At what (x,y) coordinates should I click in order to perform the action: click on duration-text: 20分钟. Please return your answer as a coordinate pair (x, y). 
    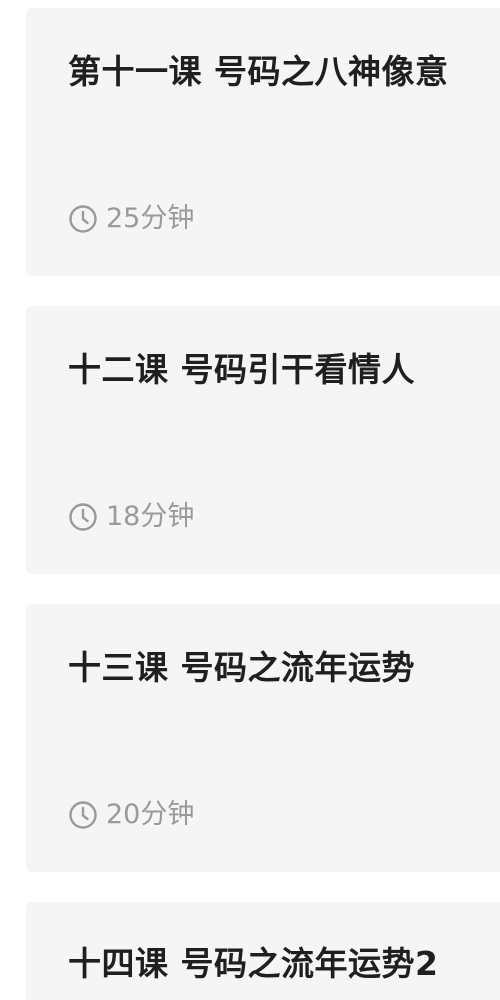
    Looking at the image, I should click on (150, 814).